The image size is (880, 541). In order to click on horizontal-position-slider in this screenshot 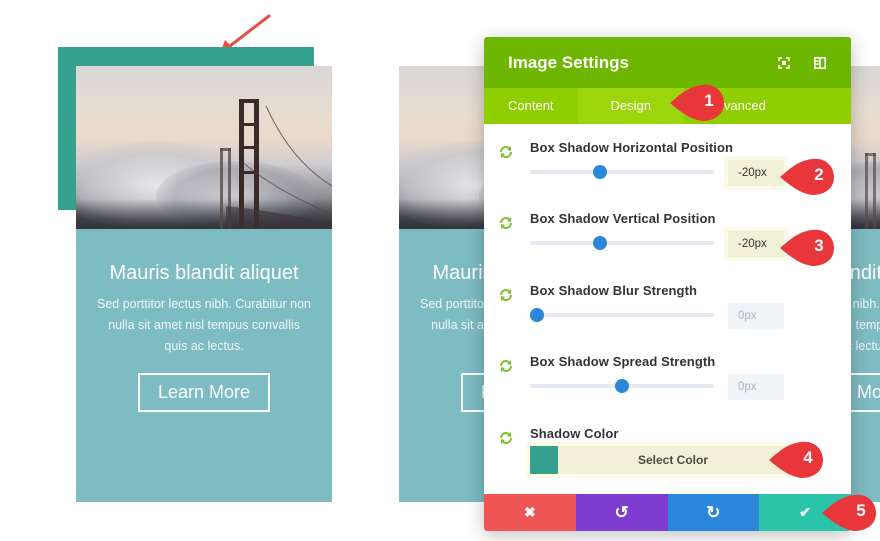, I will do `click(622, 172)`.